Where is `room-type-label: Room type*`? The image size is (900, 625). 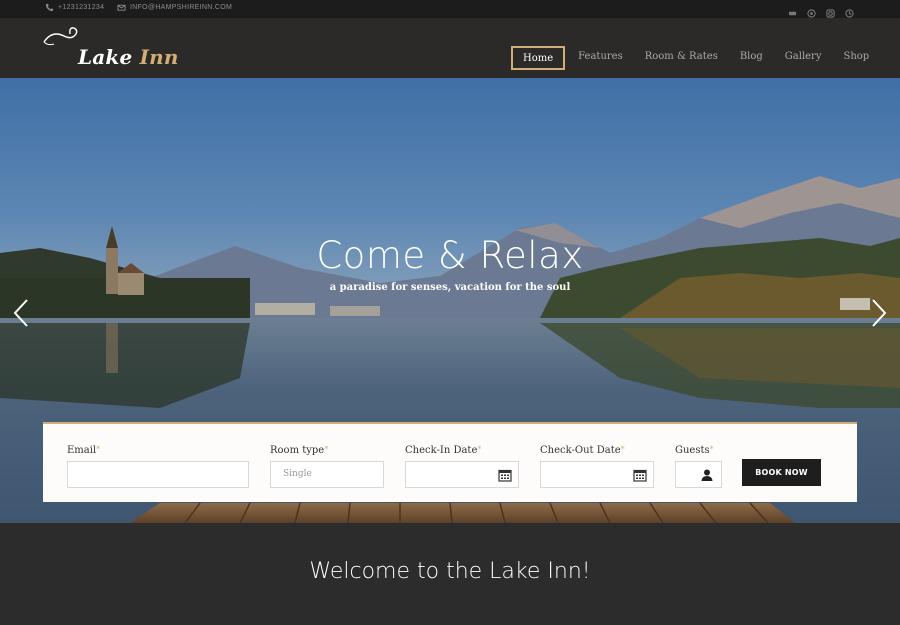
room-type-label: Room type* is located at coordinates (299, 450).